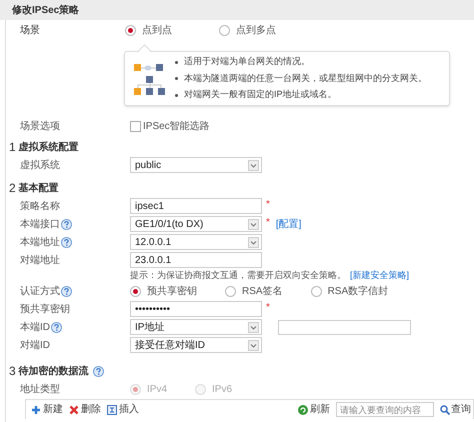  I want to click on section-title: 待加密的数据流, so click(53, 371).